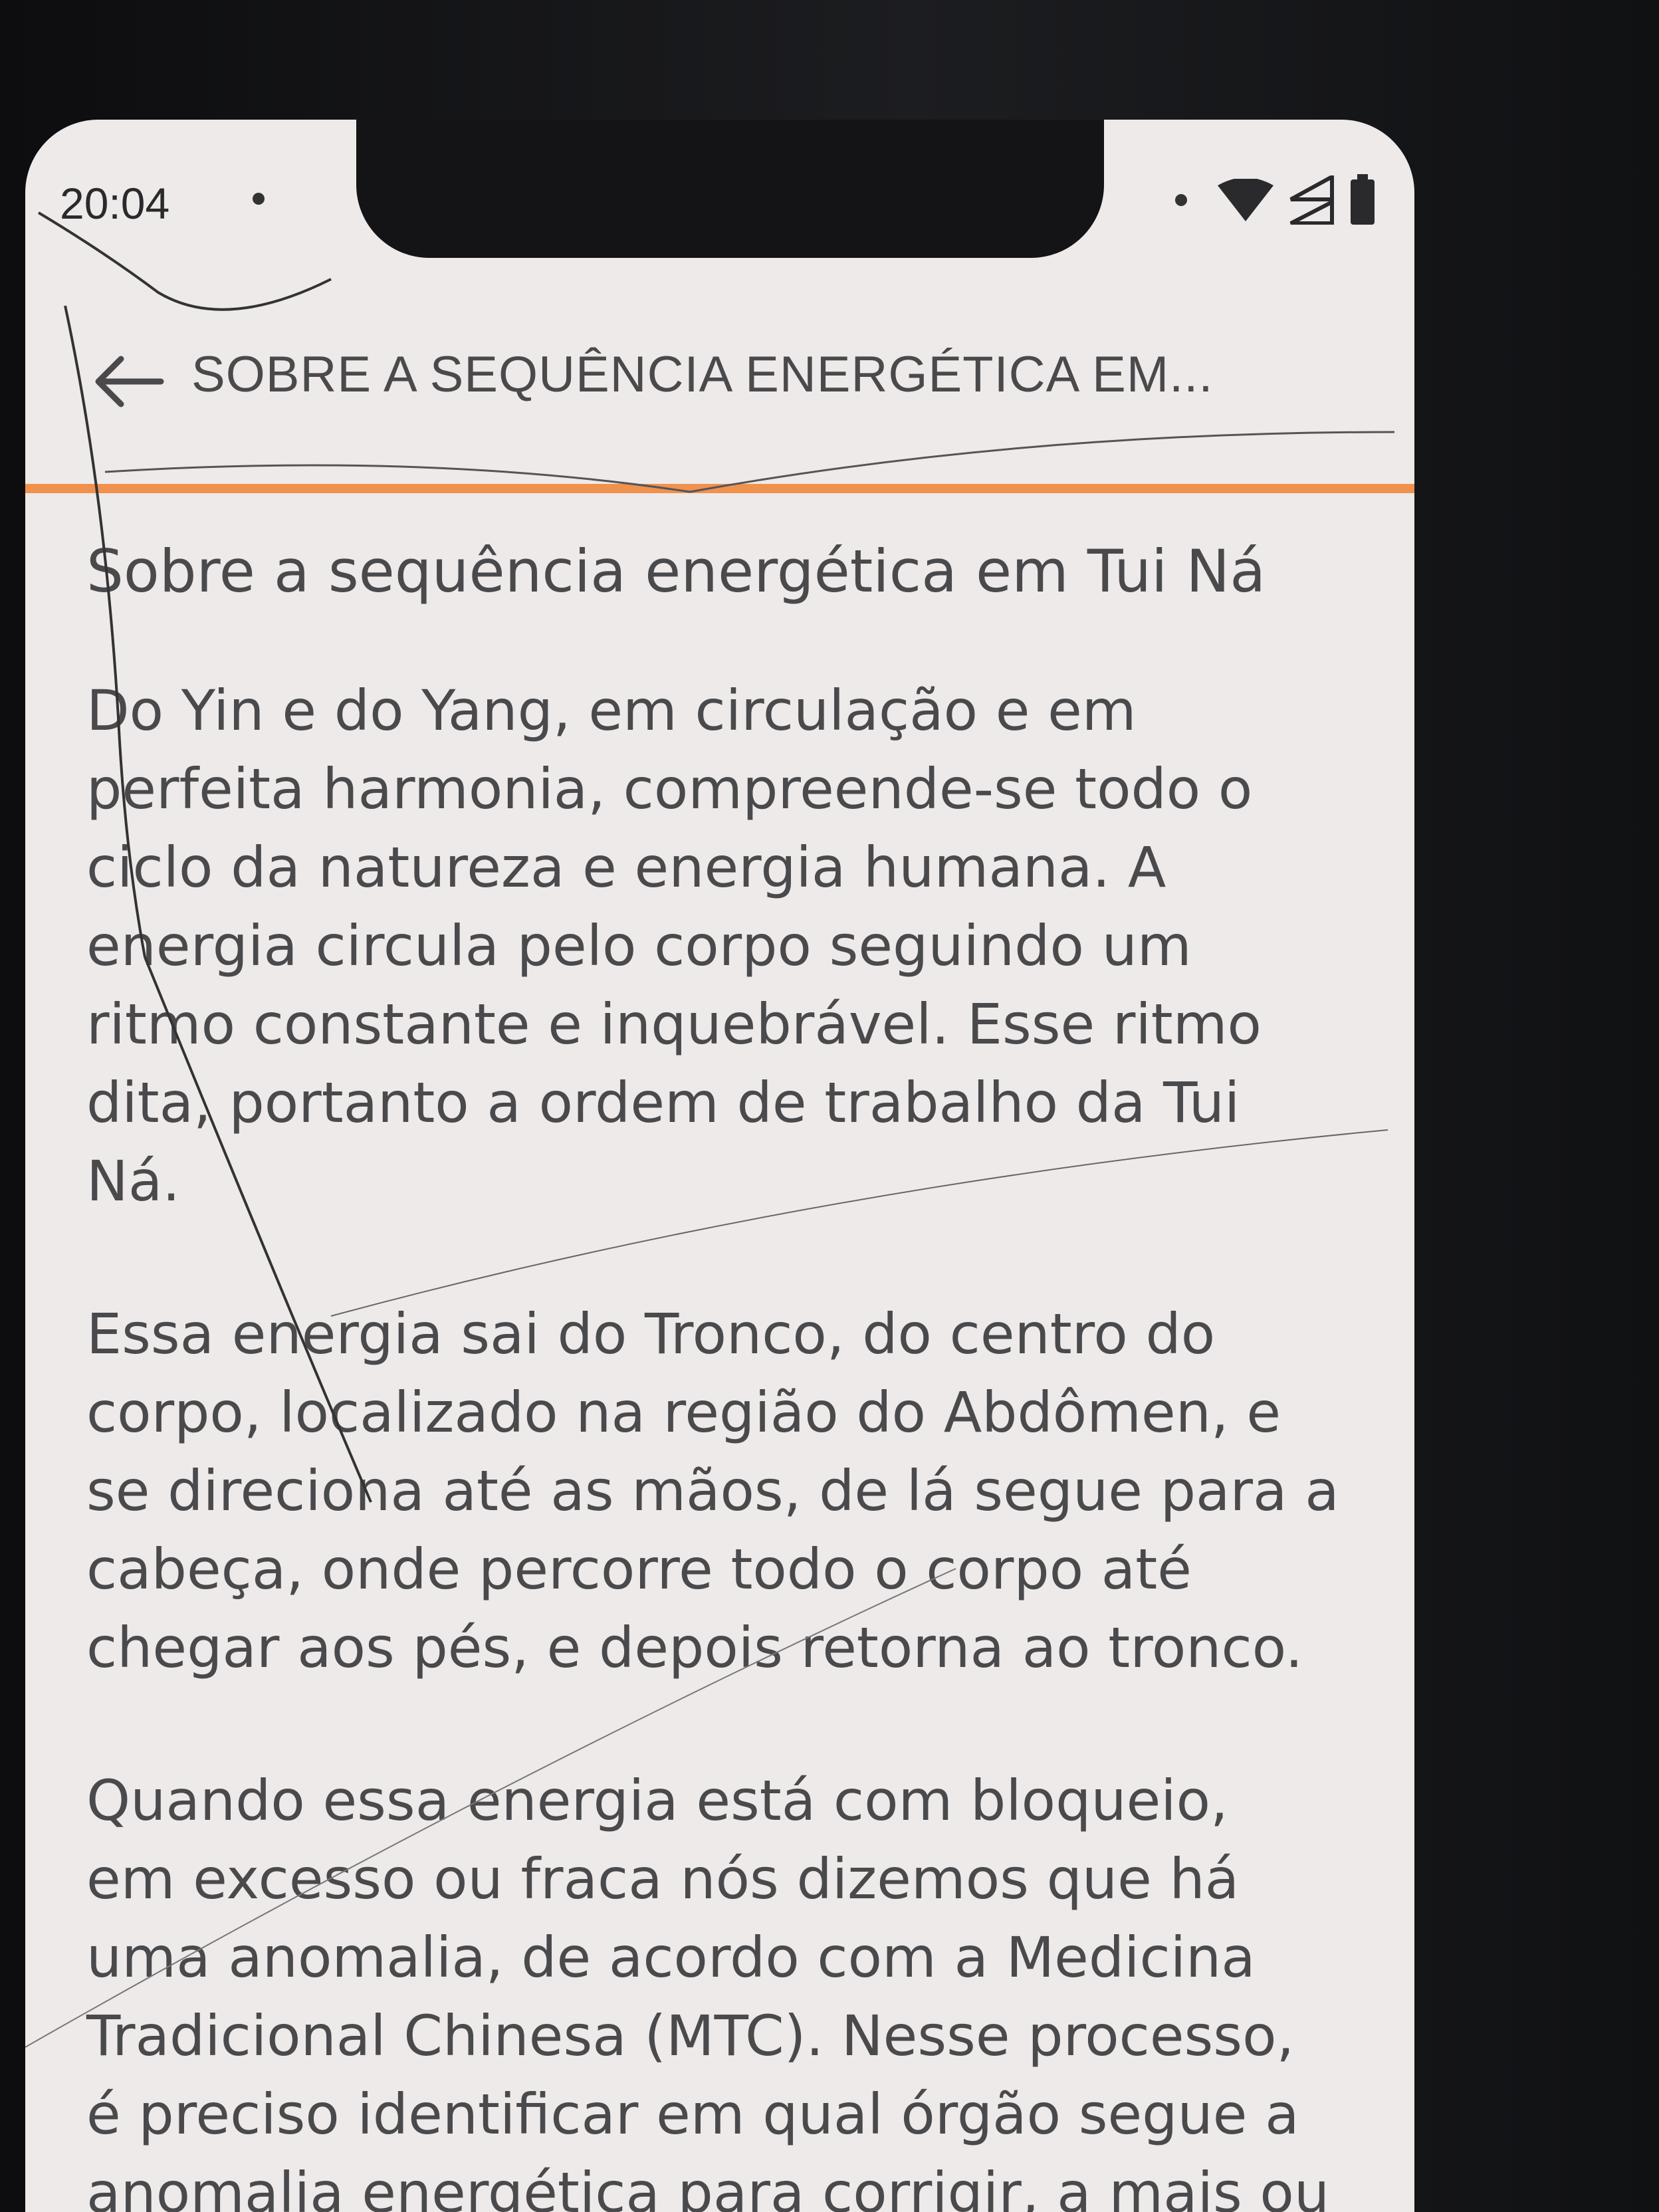 The height and width of the screenshot is (2212, 1659). Describe the element at coordinates (1275, 200) in the screenshot. I see `status-icons` at that location.